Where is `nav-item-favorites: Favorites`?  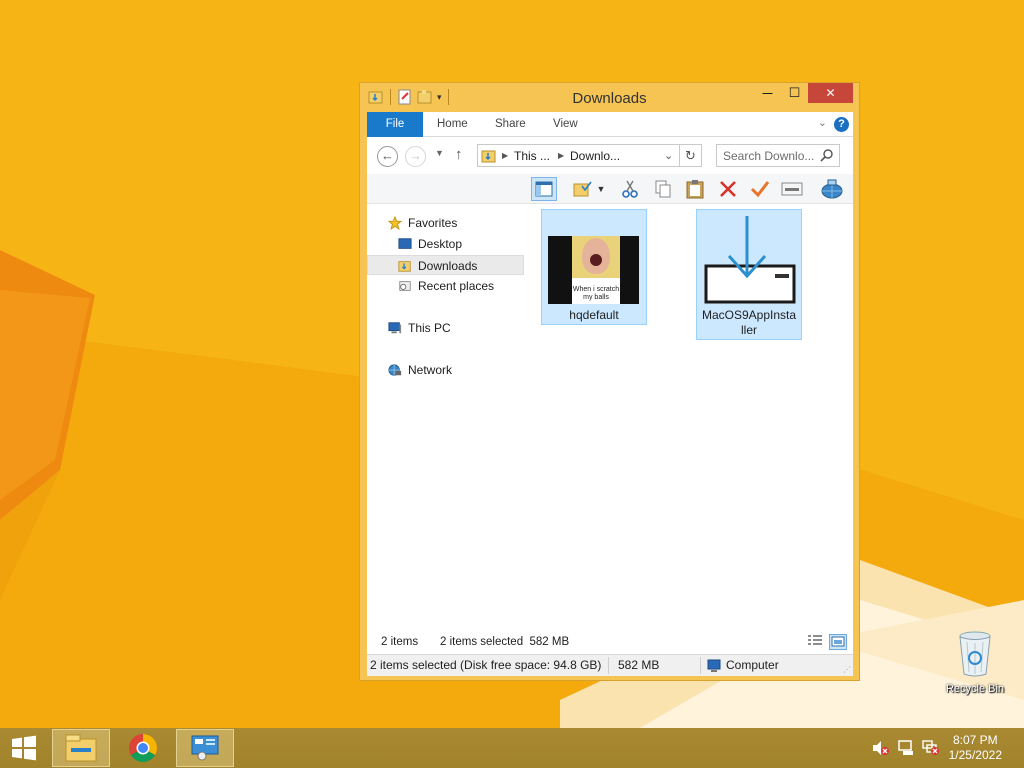 nav-item-favorites: Favorites is located at coordinates (422, 223).